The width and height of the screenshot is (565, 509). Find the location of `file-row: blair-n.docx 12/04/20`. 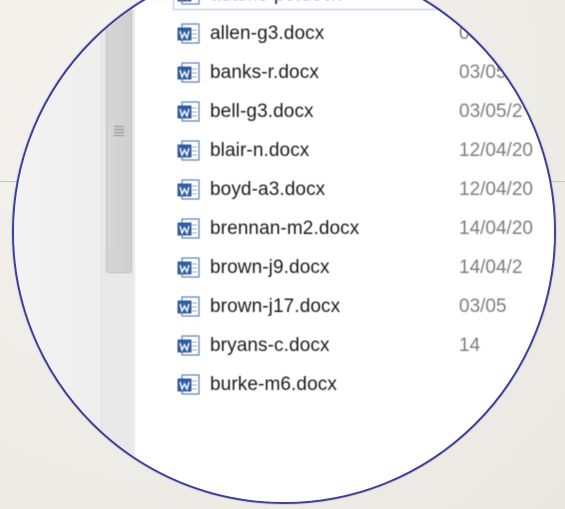

file-row: blair-n.docx 12/04/20 is located at coordinates (344, 151).